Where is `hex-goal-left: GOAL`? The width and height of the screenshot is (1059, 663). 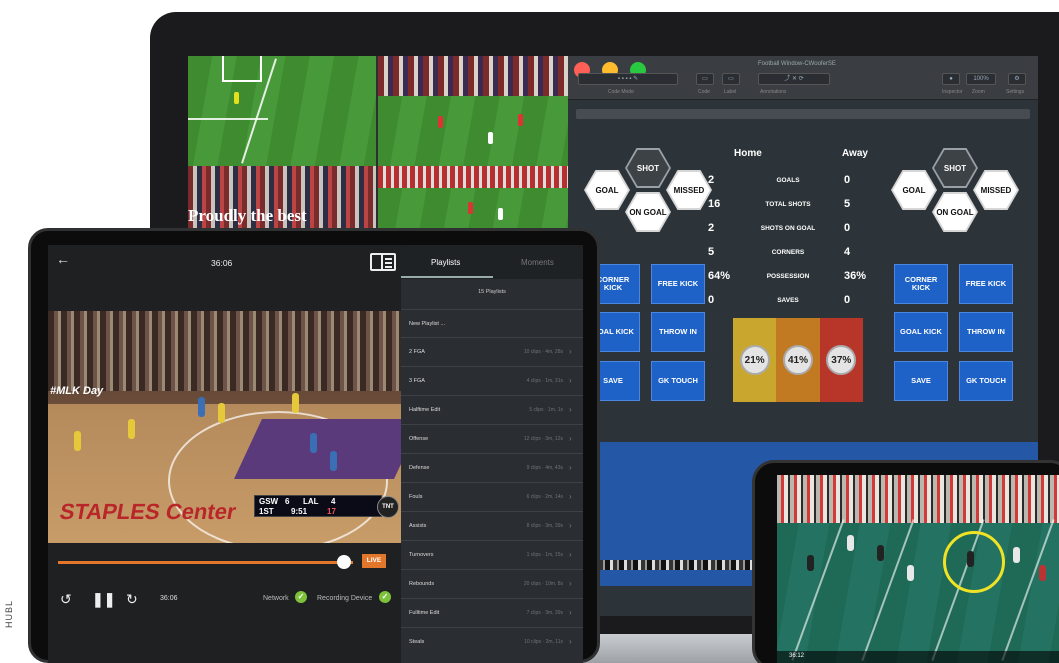
hex-goal-left: GOAL is located at coordinates (607, 190).